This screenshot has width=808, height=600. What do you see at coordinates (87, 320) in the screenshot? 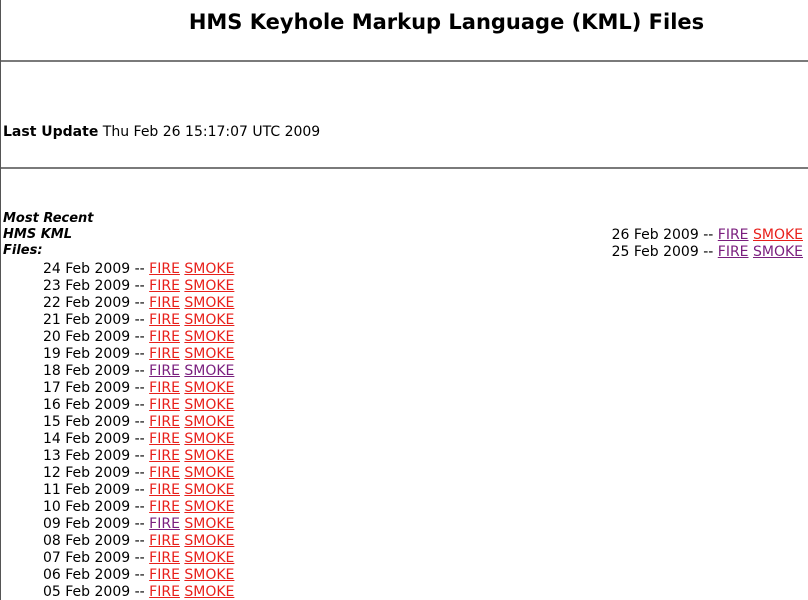
I see `file-date: 21 Feb 2009` at bounding box center [87, 320].